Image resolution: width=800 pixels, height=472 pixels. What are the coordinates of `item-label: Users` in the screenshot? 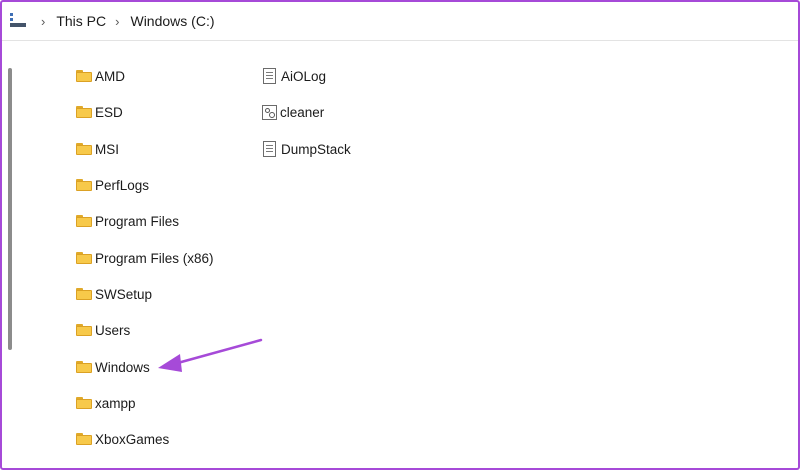 It's located at (113, 330).